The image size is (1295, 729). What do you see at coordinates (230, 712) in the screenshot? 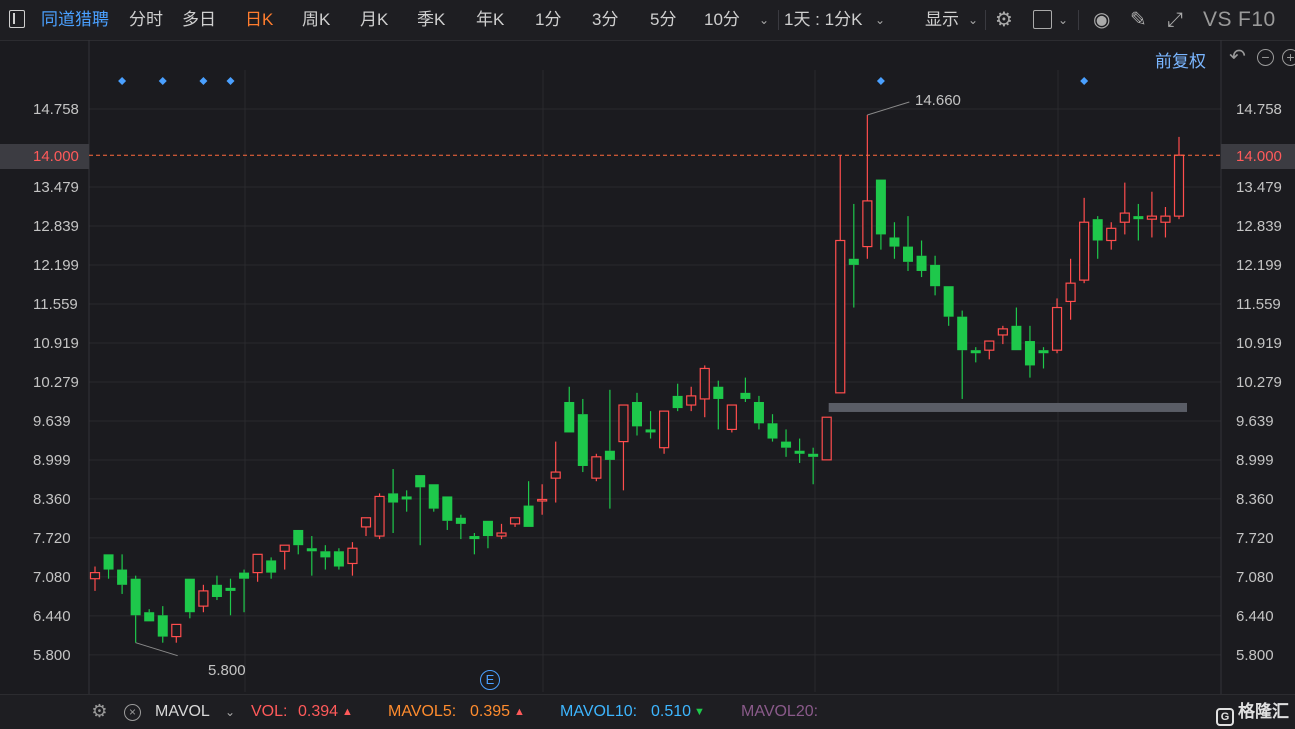
I see `chevron-down-icon: ⌄` at bounding box center [230, 712].